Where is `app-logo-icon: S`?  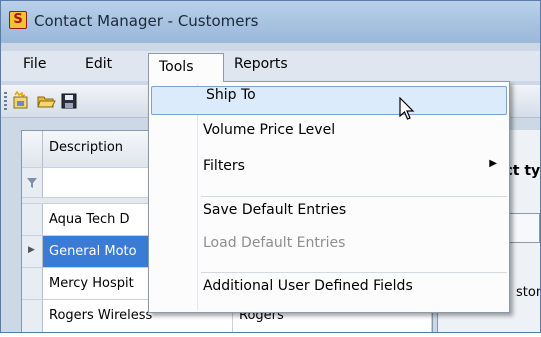
app-logo-icon: S is located at coordinates (18, 20).